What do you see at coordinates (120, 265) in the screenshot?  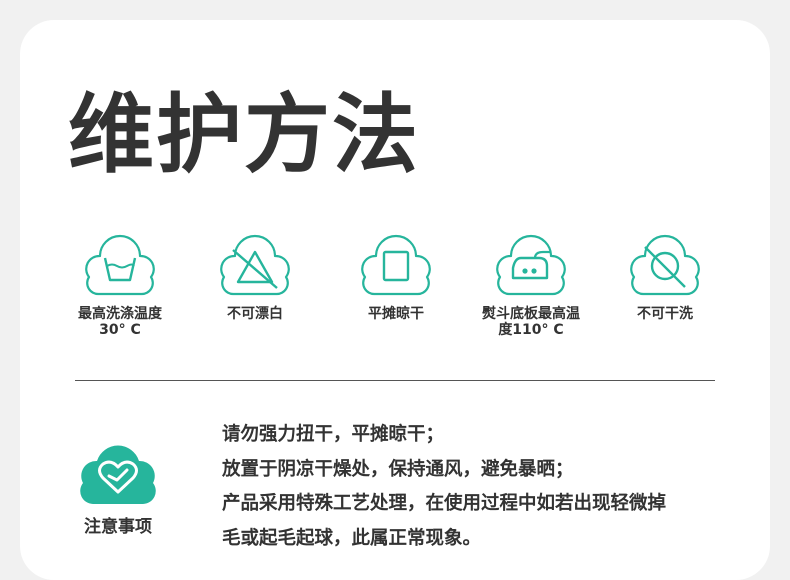 I see `wash-30-icon` at bounding box center [120, 265].